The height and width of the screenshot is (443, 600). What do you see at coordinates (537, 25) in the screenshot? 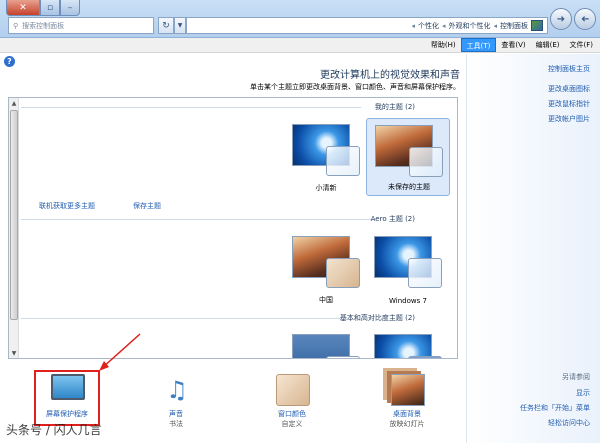
I see `control-panel-icon` at bounding box center [537, 25].